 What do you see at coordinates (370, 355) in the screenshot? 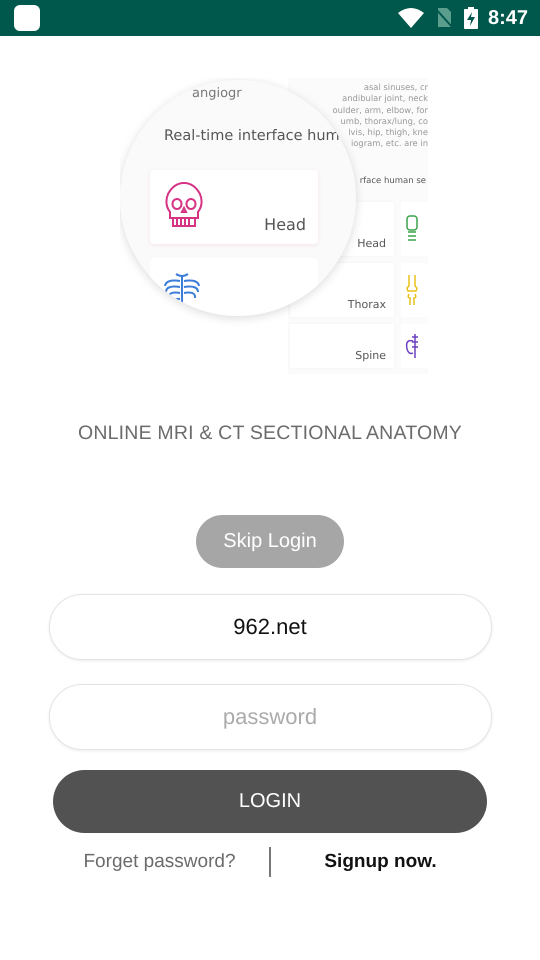
I see `tile-label: Spine` at bounding box center [370, 355].